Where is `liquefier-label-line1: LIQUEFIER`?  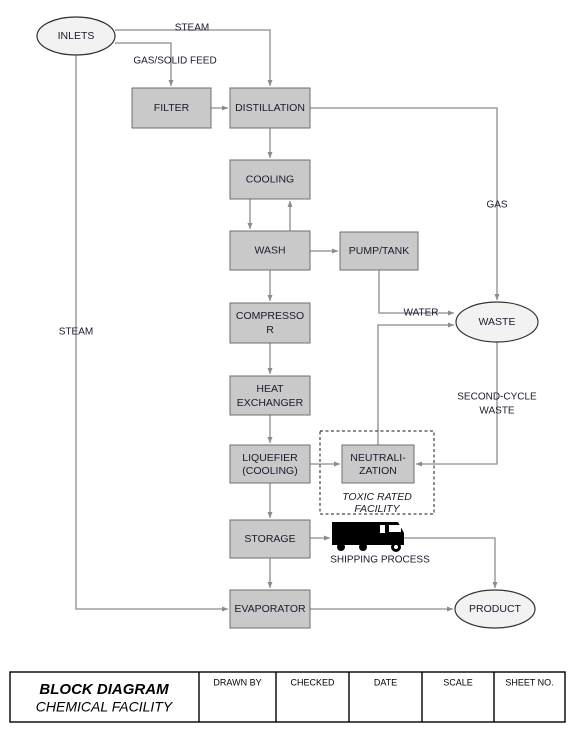
liquefier-label-line1: LIQUEFIER is located at coordinates (270, 458).